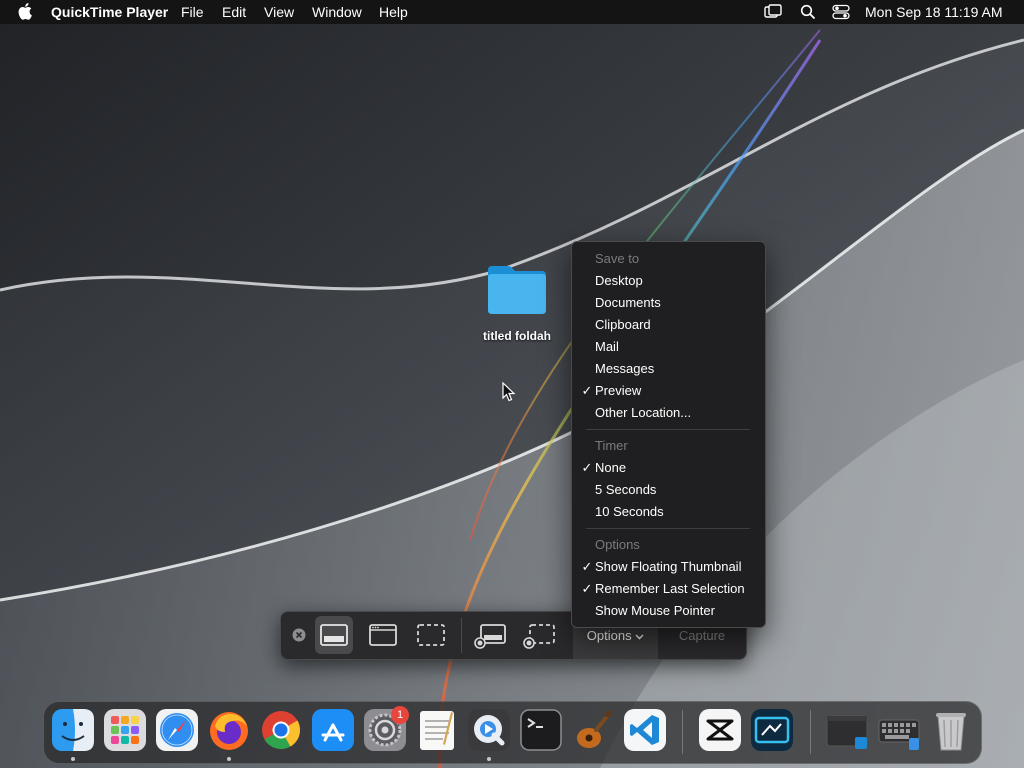  I want to click on section-header: Timer, so click(611, 445).